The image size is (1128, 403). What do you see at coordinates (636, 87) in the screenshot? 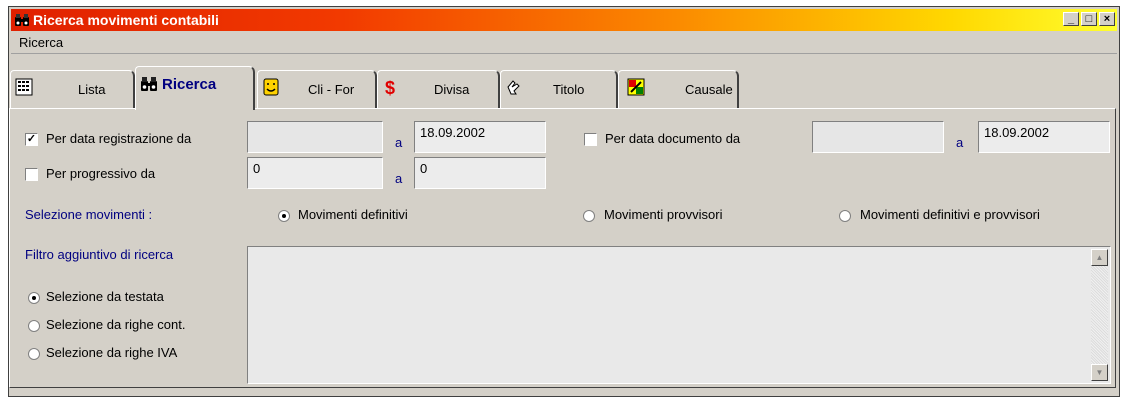
I see `ledger-icon` at bounding box center [636, 87].